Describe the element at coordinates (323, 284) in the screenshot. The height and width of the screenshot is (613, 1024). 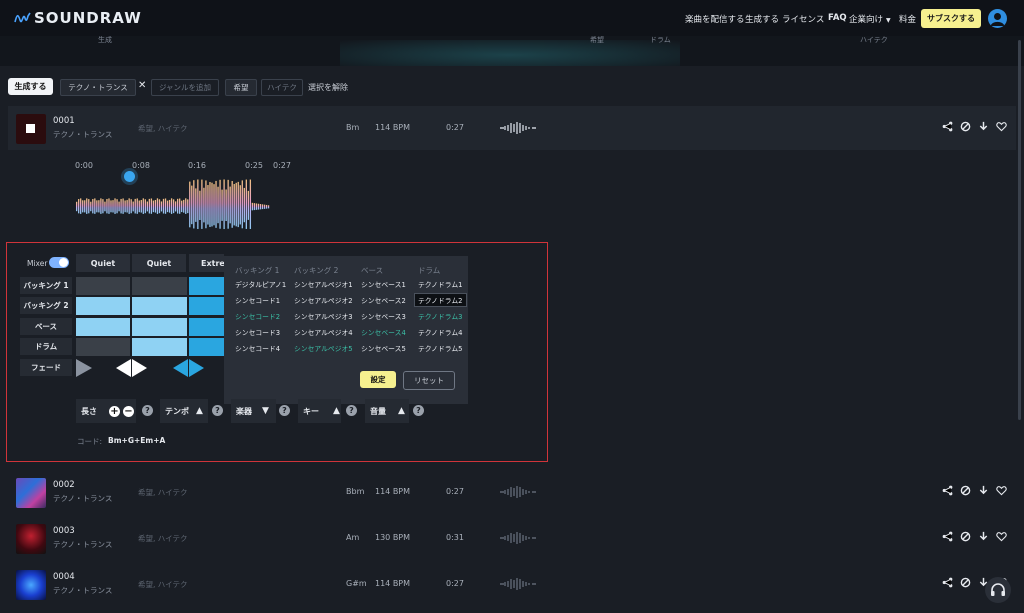
I see `instrument-option: シンセアルペジオ1` at that location.